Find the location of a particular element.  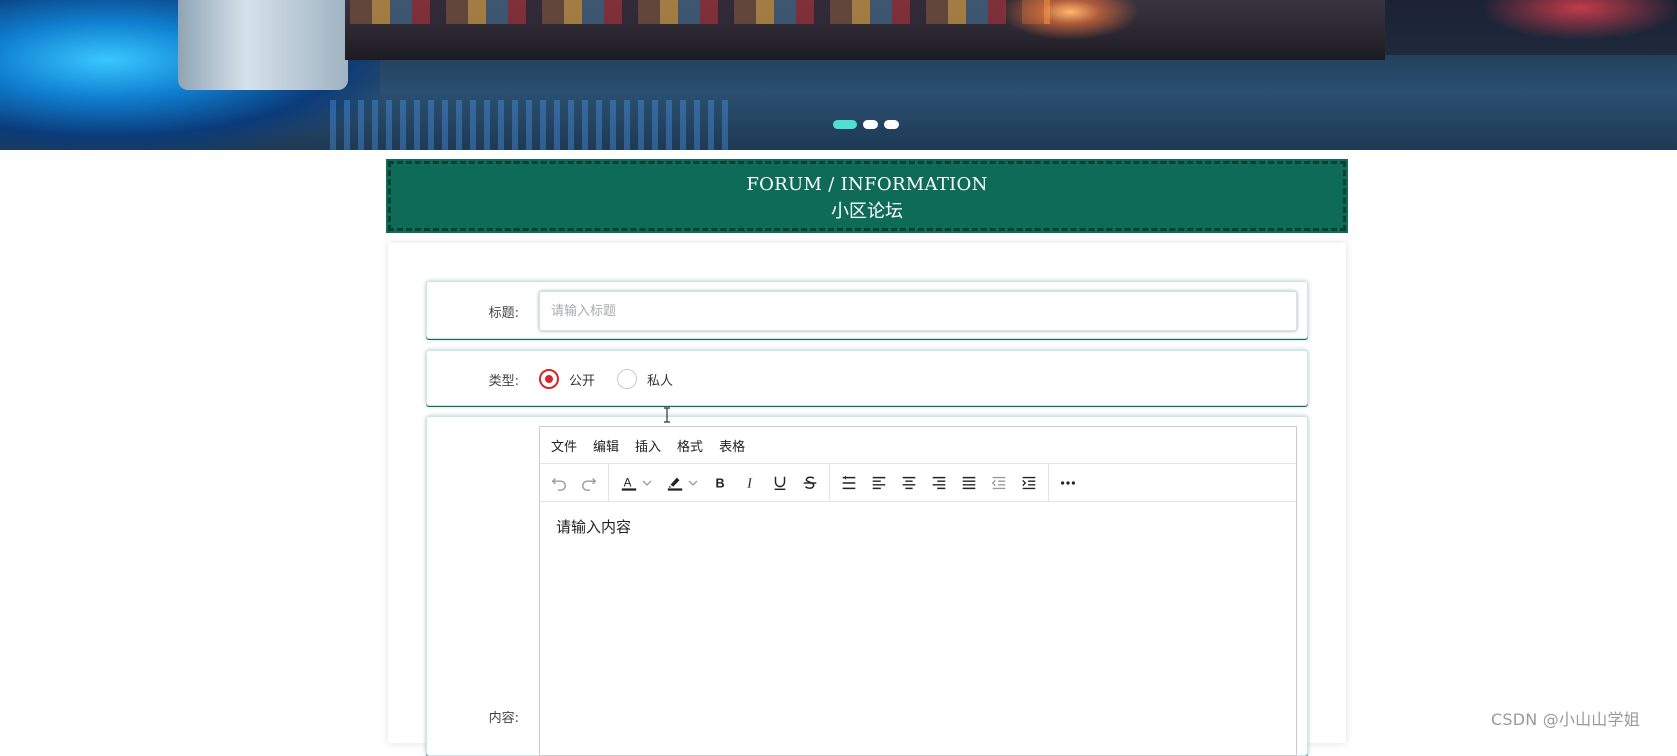

more-icon is located at coordinates (1068, 483).